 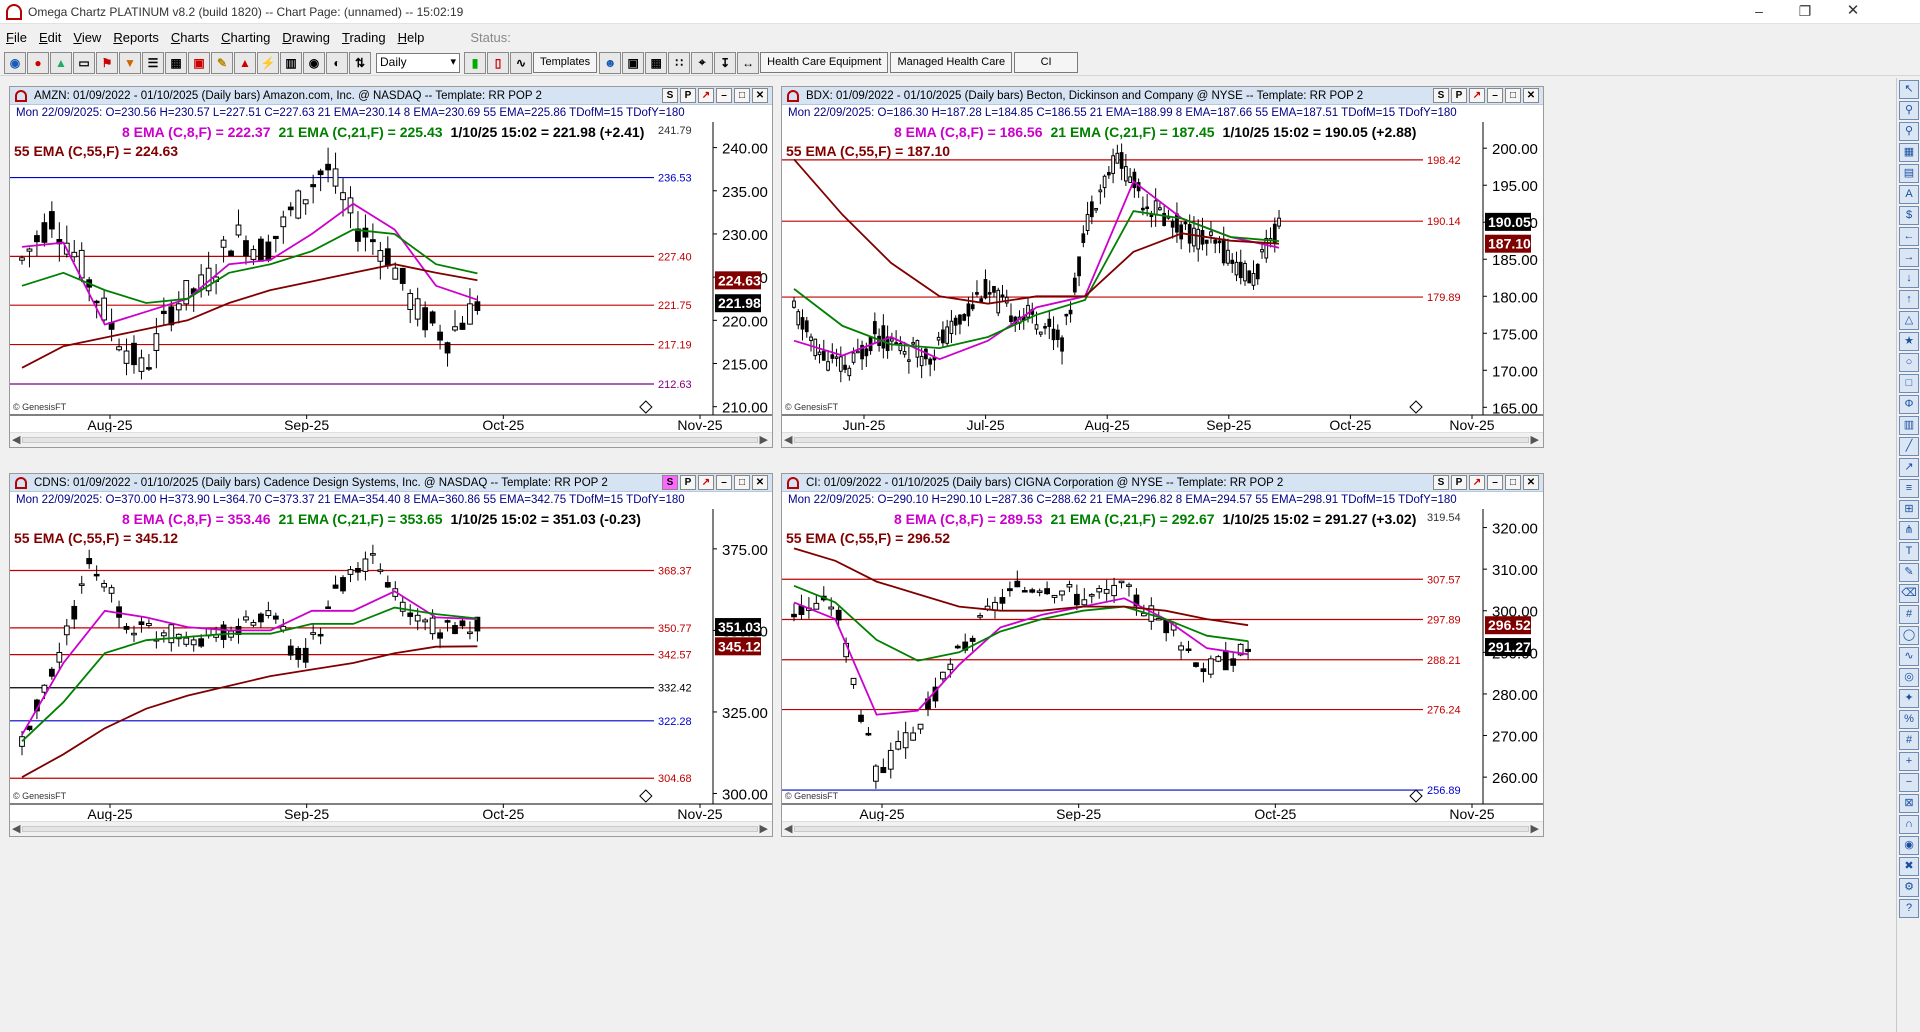 What do you see at coordinates (1805, 12) in the screenshot?
I see `restore-icon: ❐` at bounding box center [1805, 12].